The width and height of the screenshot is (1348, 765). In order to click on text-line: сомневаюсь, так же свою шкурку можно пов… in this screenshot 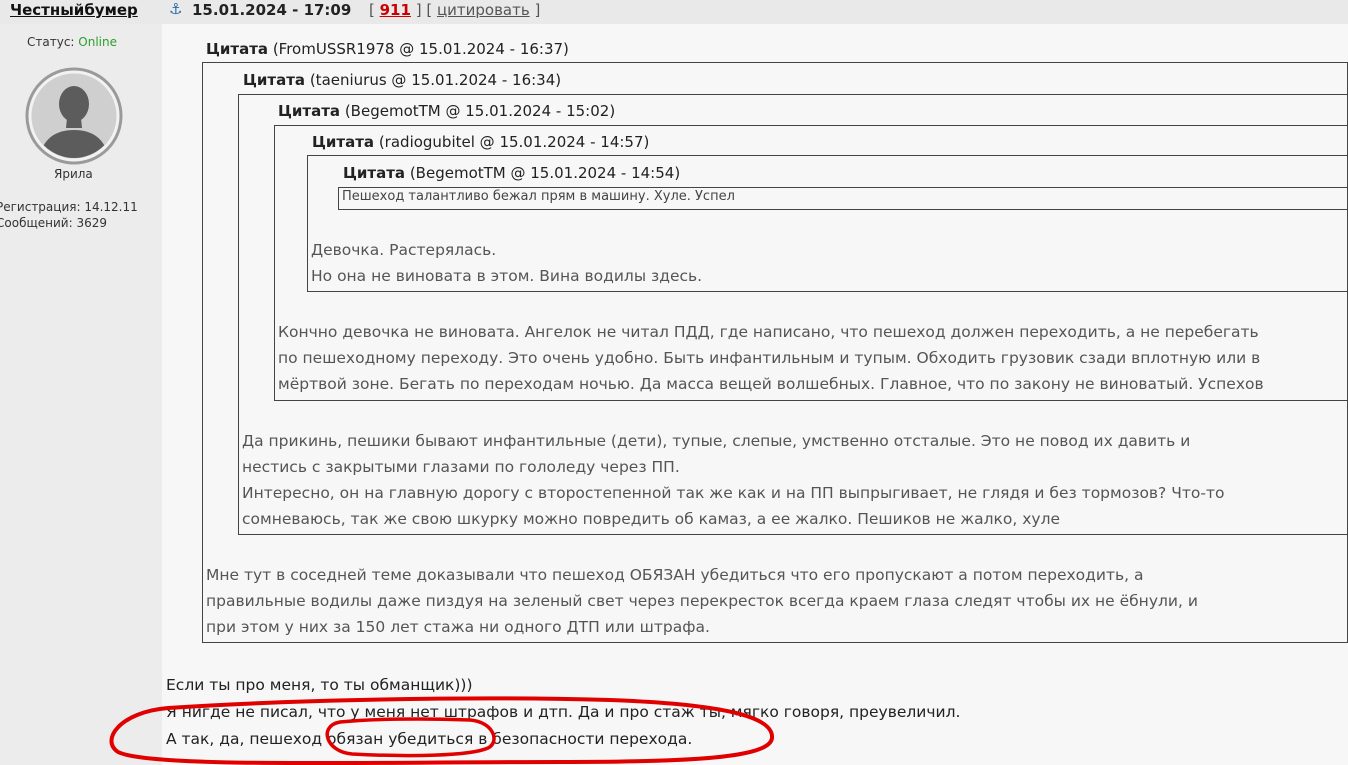, I will do `click(651, 519)`.